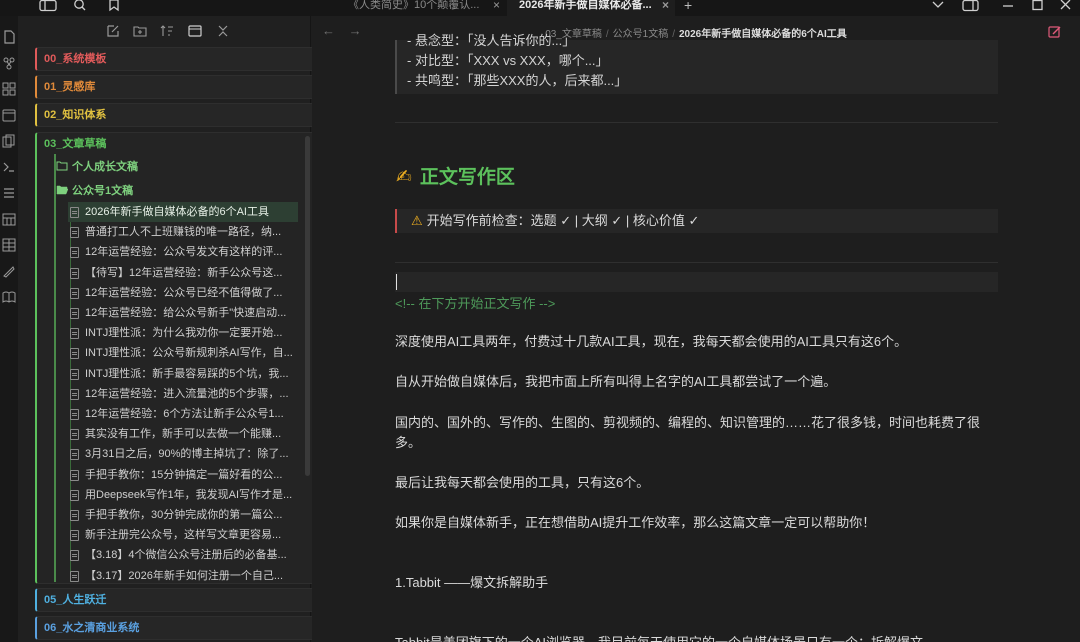  What do you see at coordinates (455, 175) in the screenshot?
I see `section-heading: ✍ 正文写作区` at bounding box center [455, 175].